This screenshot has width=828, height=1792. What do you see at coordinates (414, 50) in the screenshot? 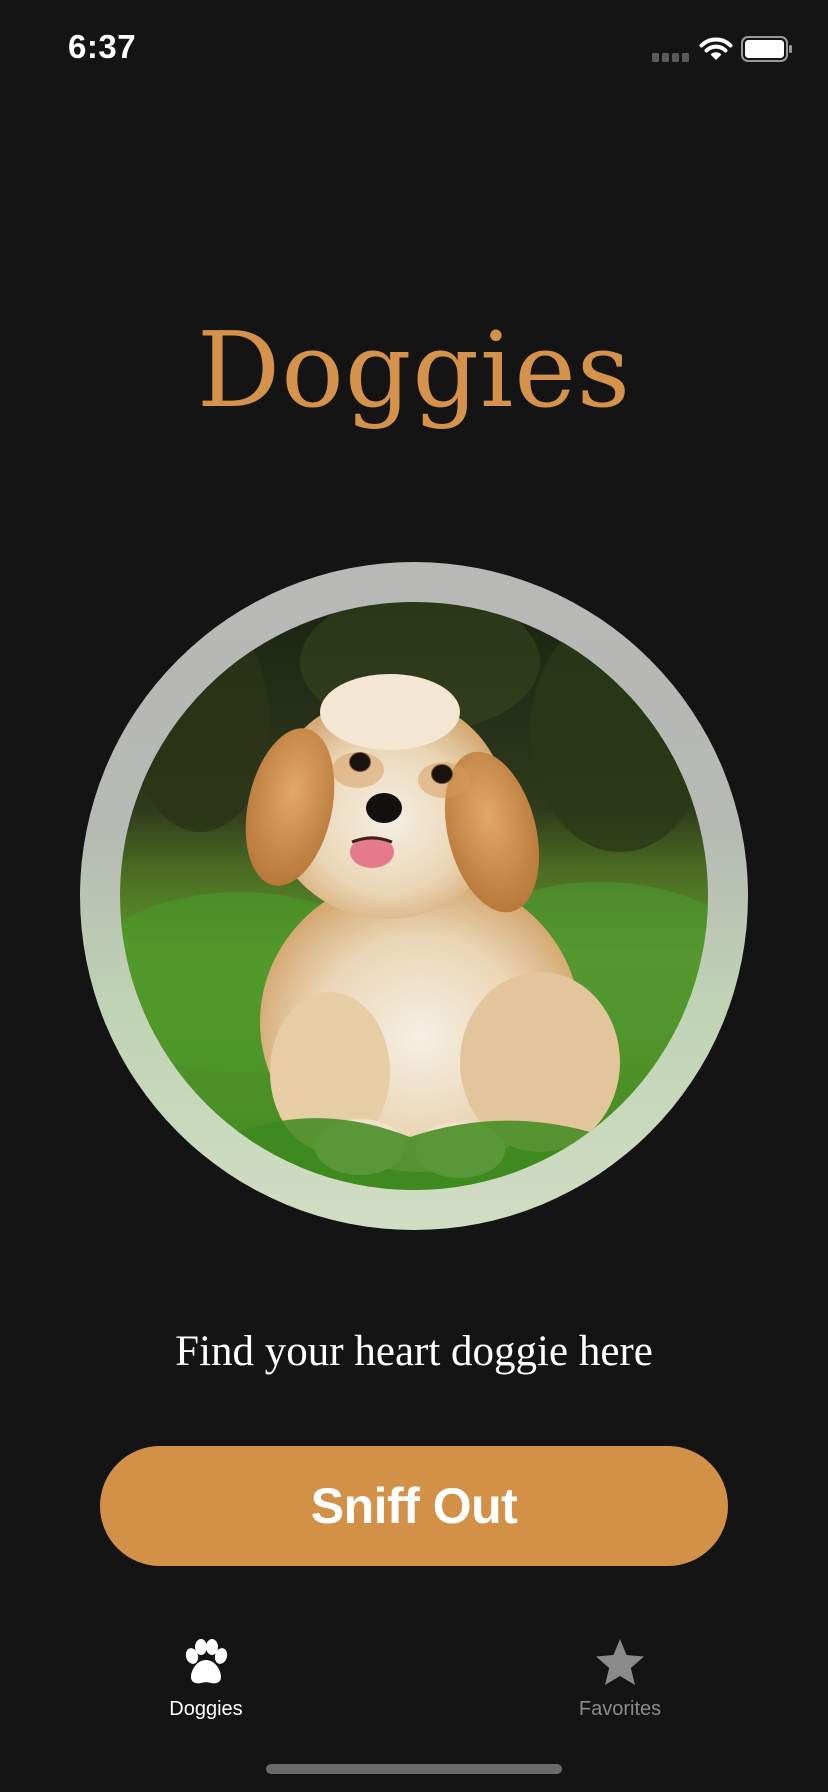
I see `status-bar: 6:37` at bounding box center [414, 50].